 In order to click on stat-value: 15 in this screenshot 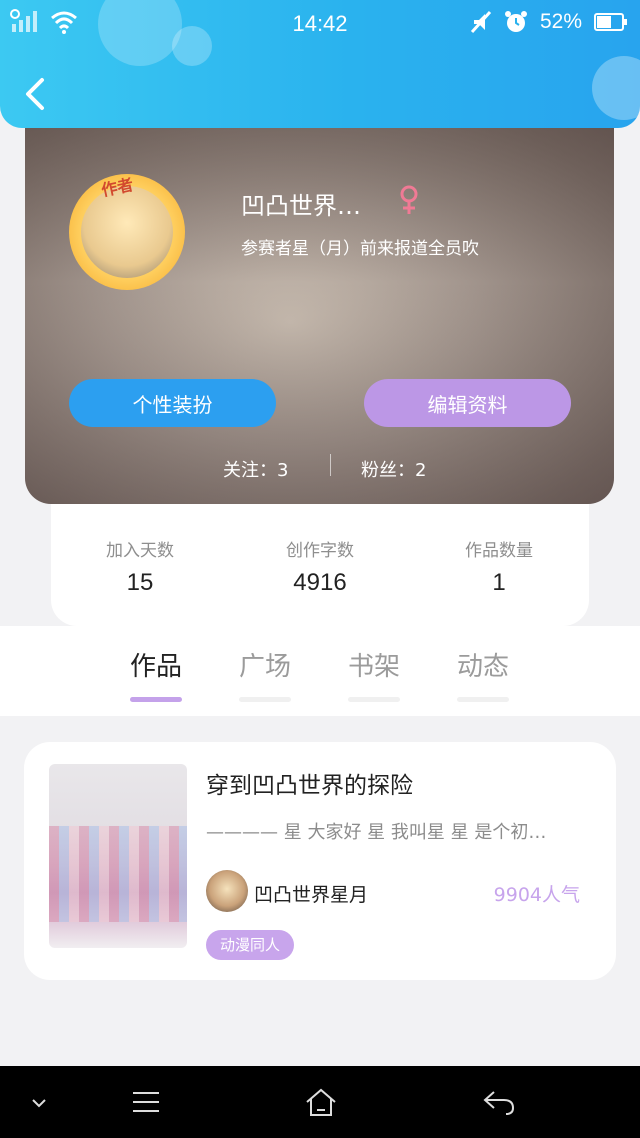, I will do `click(140, 582)`.